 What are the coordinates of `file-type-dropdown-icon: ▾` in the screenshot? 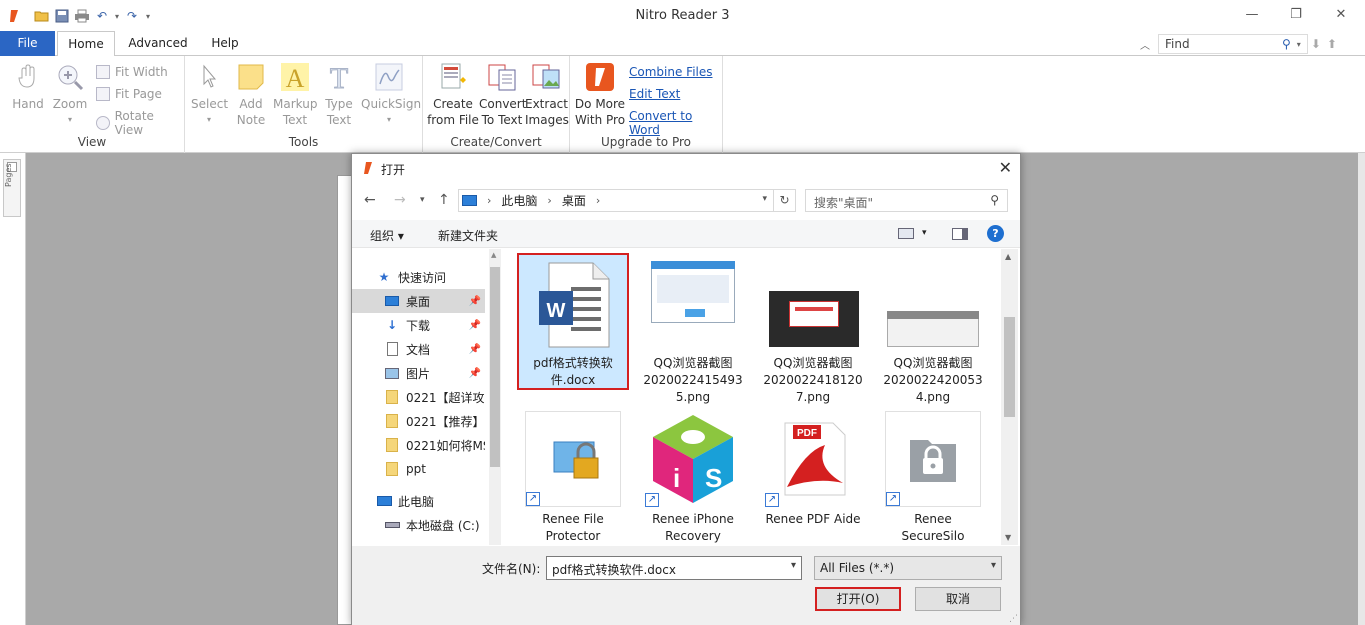 It's located at (993, 565).